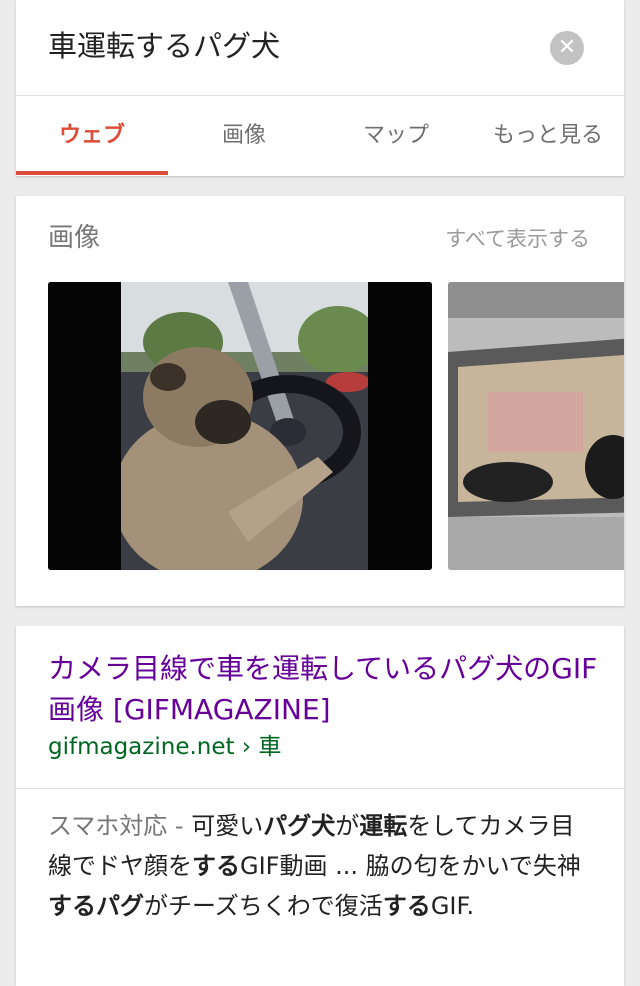 This screenshot has width=640, height=986. Describe the element at coordinates (567, 48) in the screenshot. I see `close-icon: ✕` at that location.